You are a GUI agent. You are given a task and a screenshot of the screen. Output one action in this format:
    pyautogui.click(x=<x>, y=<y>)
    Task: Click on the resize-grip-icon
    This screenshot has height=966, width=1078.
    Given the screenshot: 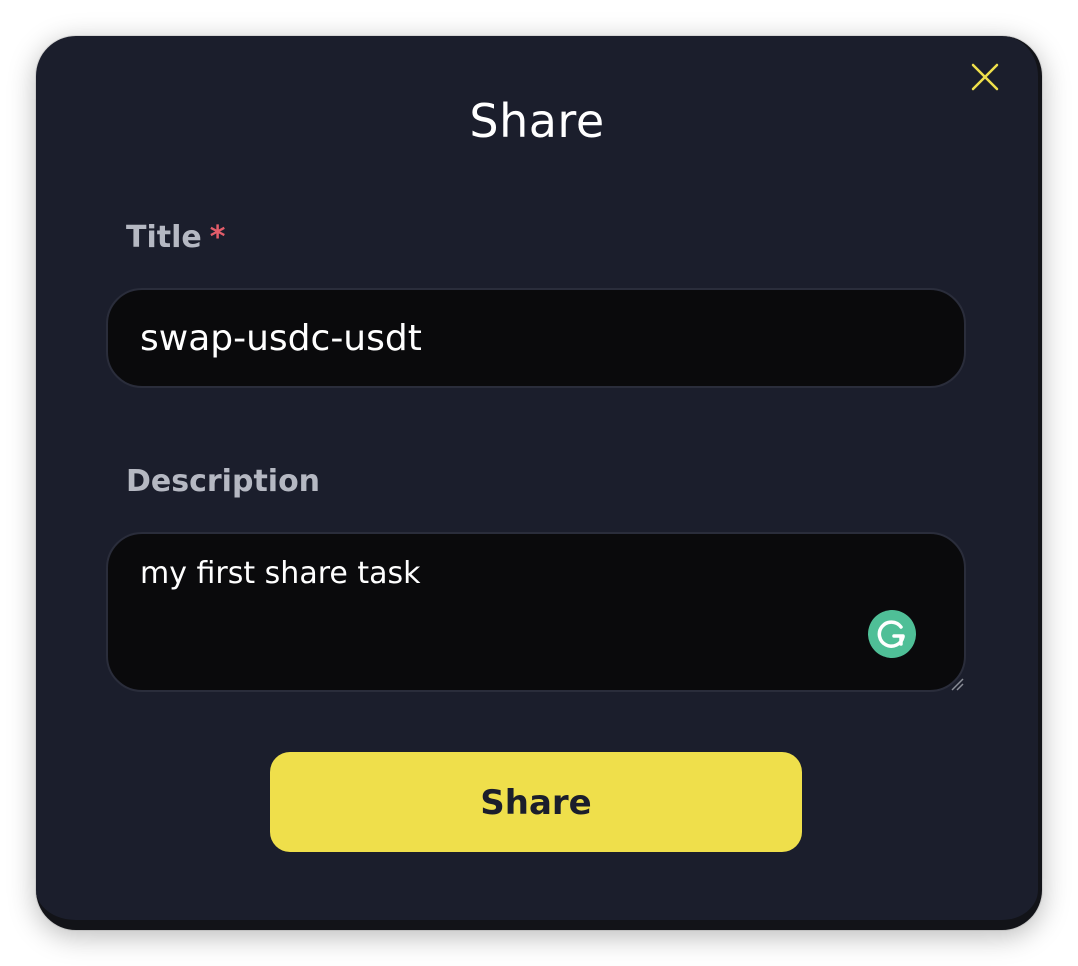 What is the action you would take?
    pyautogui.click(x=957, y=684)
    